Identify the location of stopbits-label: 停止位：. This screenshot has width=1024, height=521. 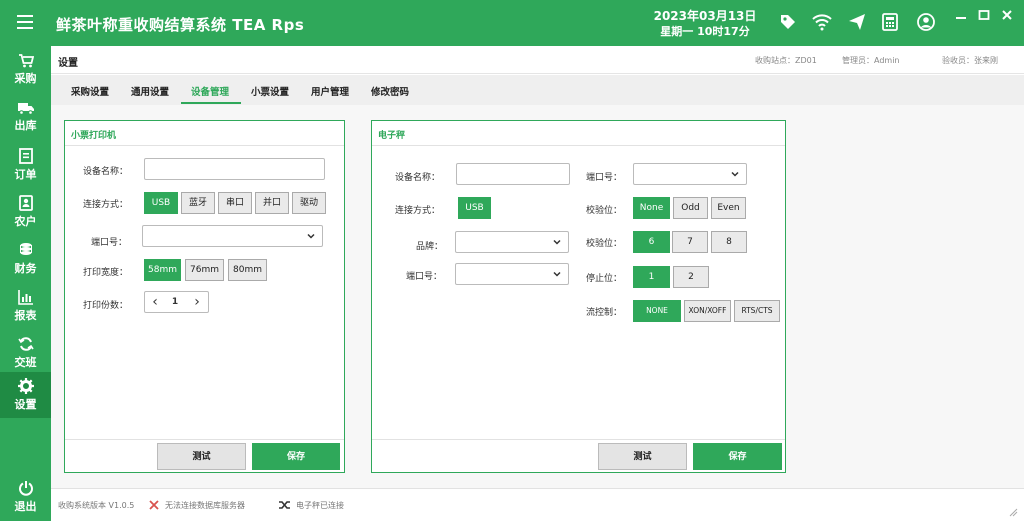
(604, 279).